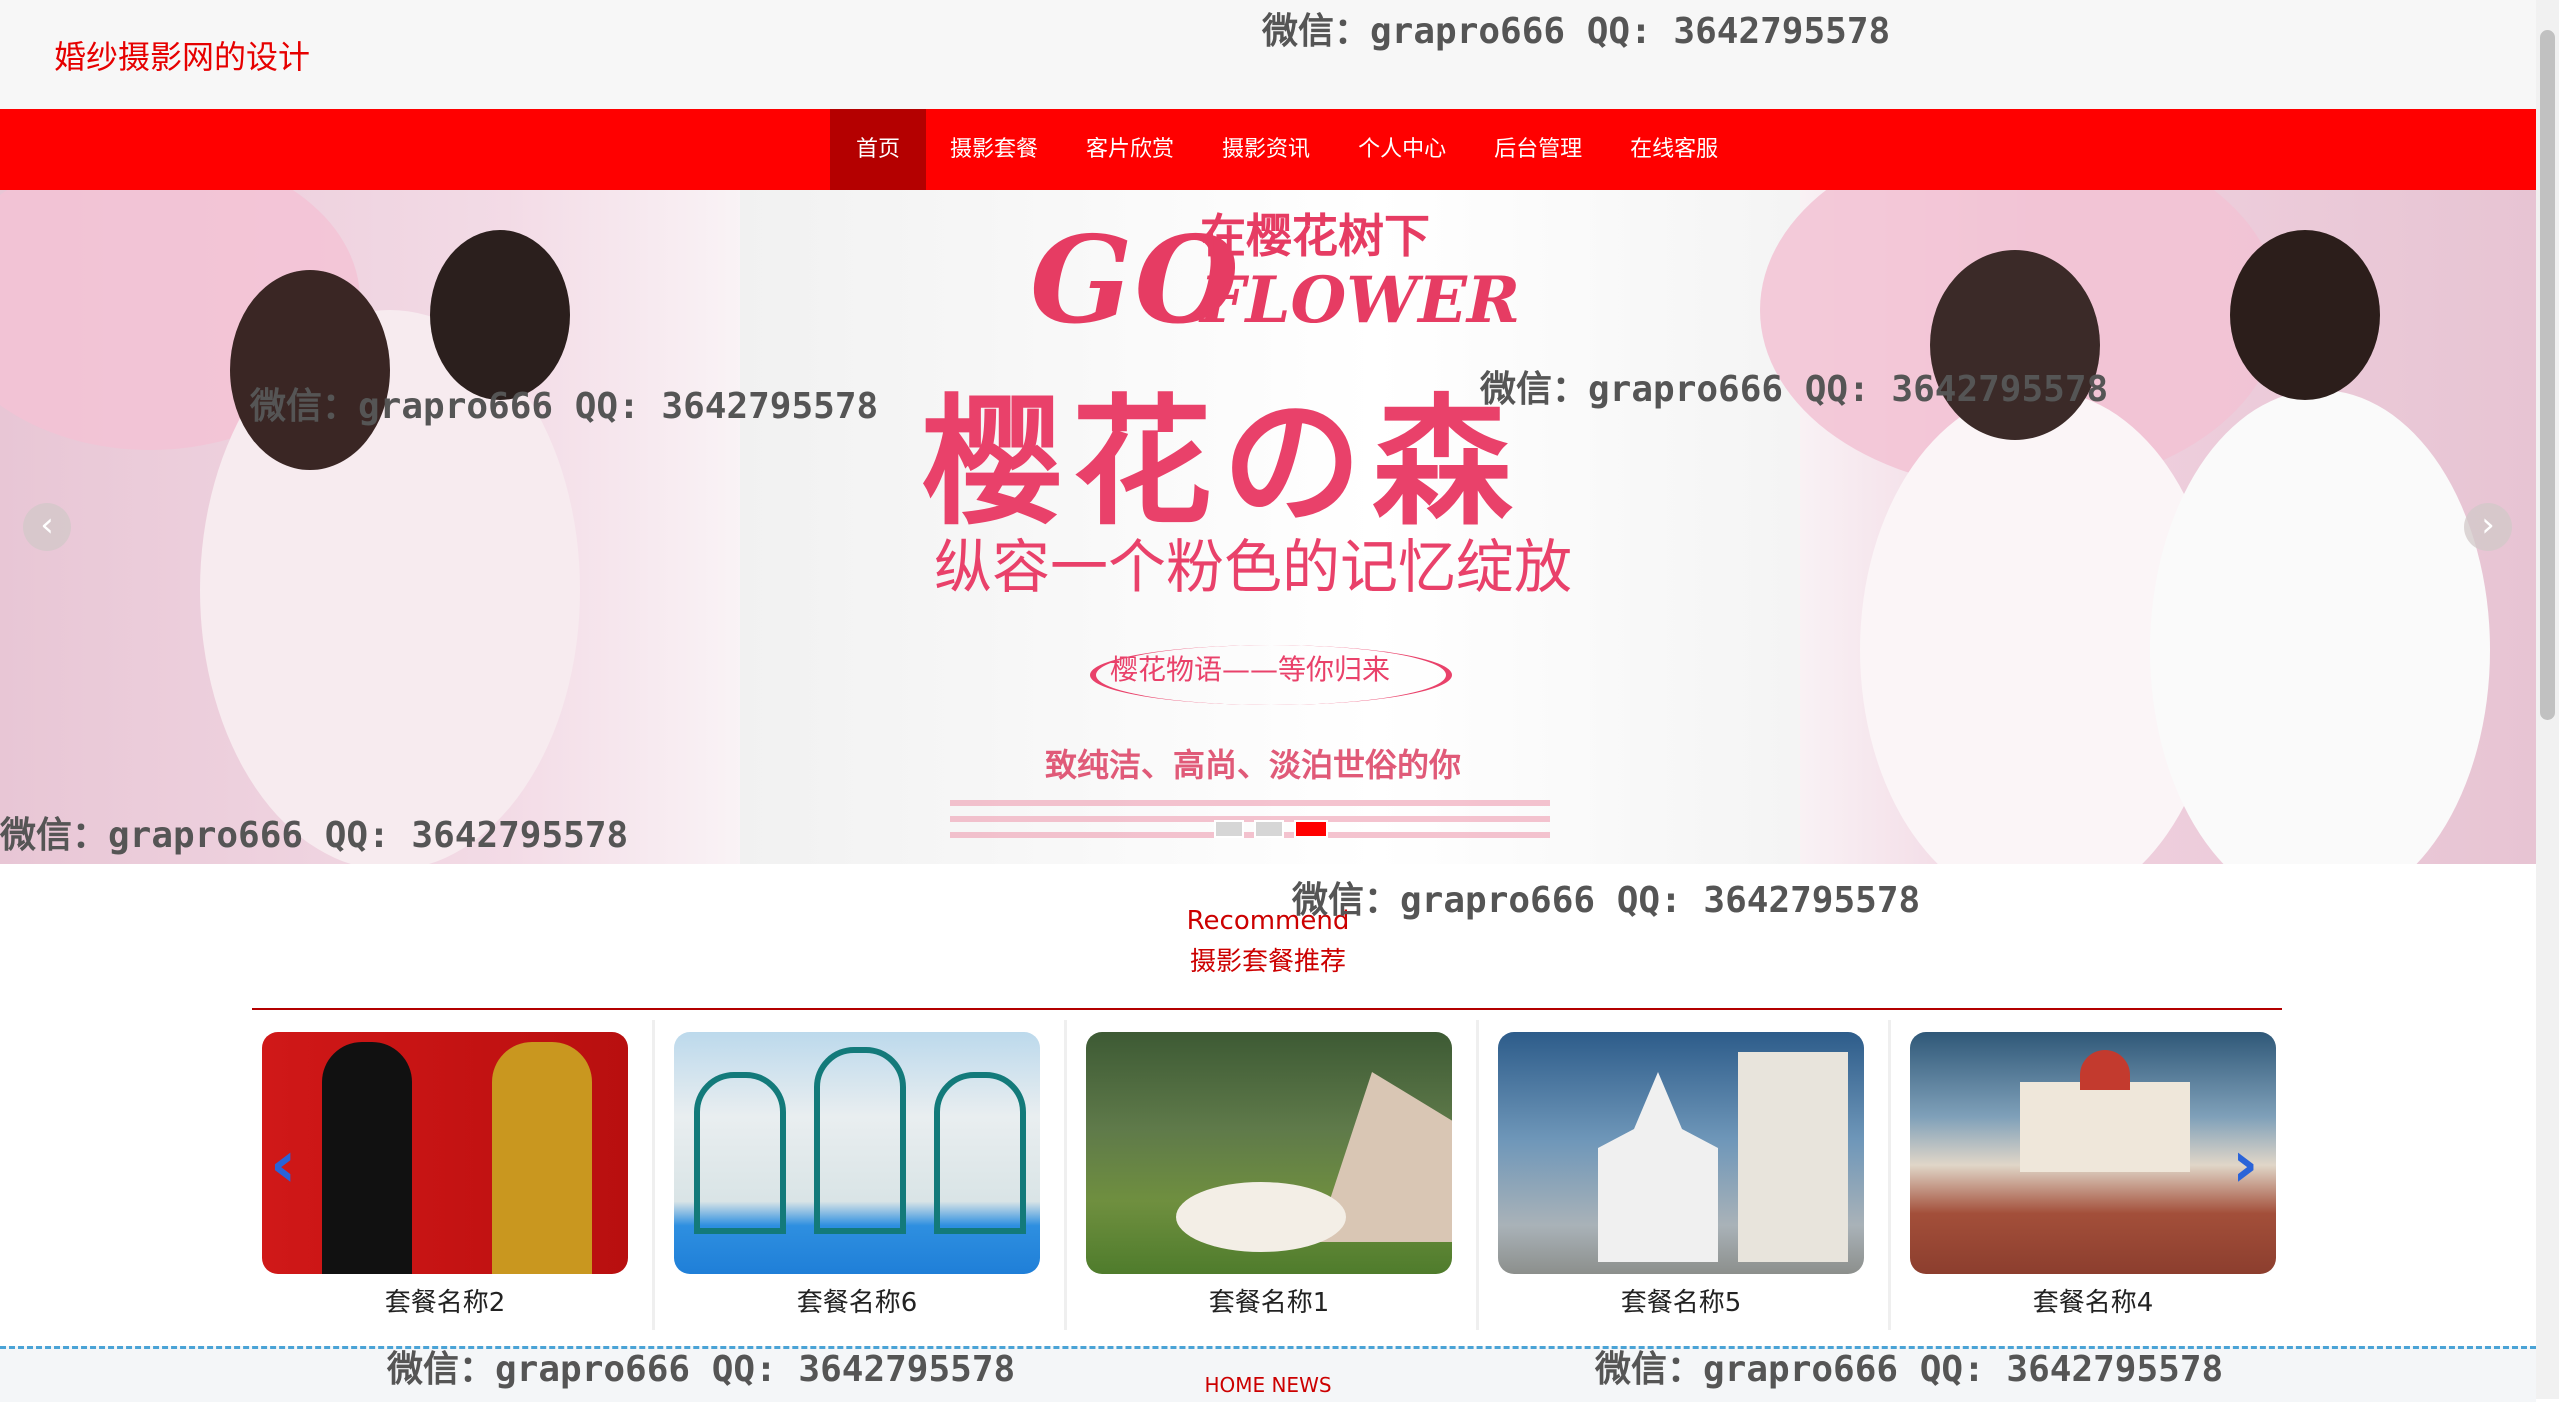  I want to click on nav-item-service: 在线客服, so click(1674, 149).